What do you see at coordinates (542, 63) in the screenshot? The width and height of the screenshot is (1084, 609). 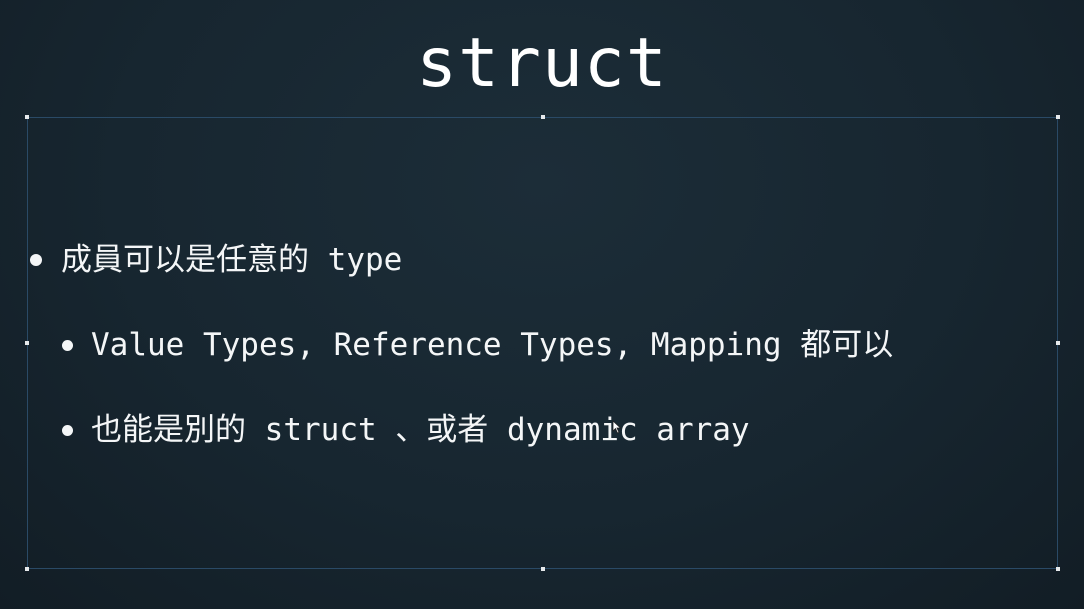 I see `slide-title: struct` at bounding box center [542, 63].